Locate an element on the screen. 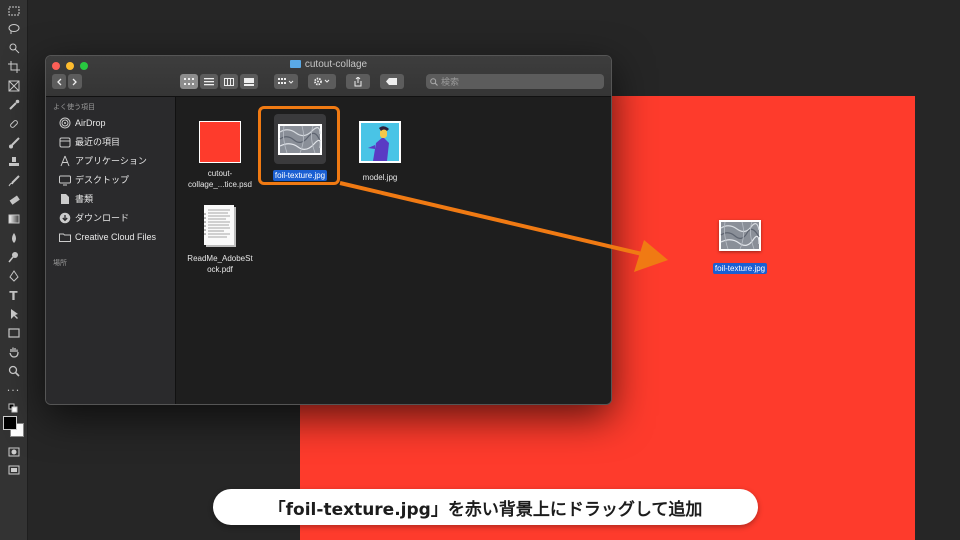 This screenshot has width=960, height=540. drag-direction-arrow is located at coordinates (503, 226).